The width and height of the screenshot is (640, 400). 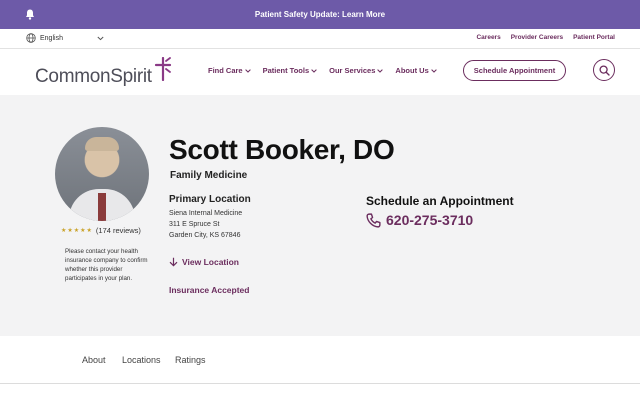 What do you see at coordinates (162, 69) in the screenshot?
I see `logo-star-icon` at bounding box center [162, 69].